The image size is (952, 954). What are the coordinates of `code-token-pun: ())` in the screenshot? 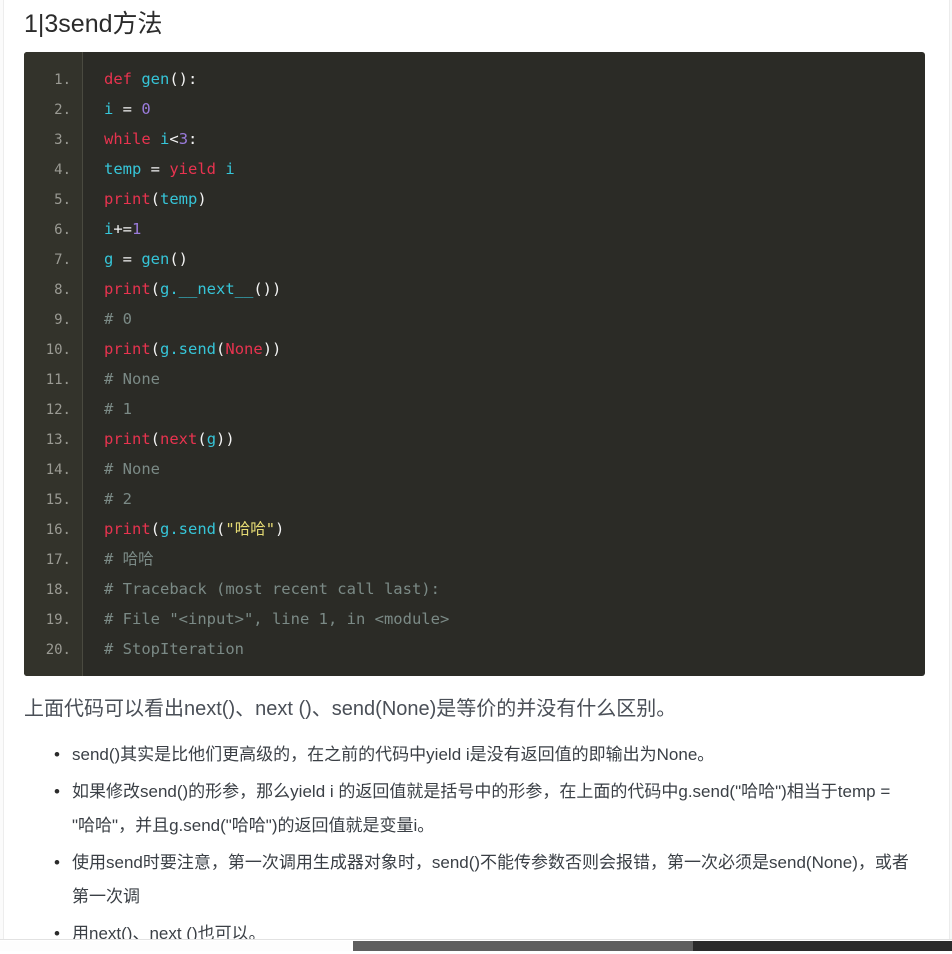 It's located at (267, 289).